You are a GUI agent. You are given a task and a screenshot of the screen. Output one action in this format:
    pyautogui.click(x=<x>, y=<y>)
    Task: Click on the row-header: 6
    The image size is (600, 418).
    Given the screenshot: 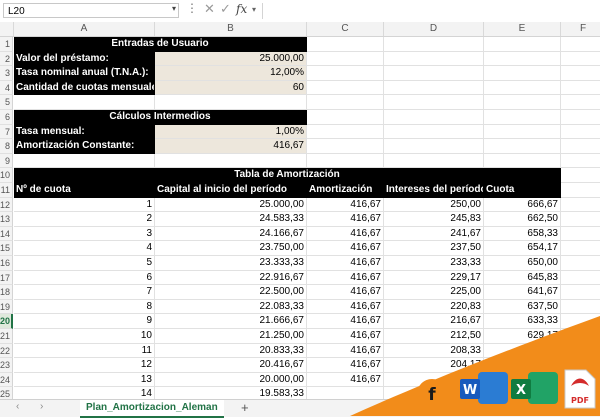 What is the action you would take?
    pyautogui.click(x=6, y=117)
    